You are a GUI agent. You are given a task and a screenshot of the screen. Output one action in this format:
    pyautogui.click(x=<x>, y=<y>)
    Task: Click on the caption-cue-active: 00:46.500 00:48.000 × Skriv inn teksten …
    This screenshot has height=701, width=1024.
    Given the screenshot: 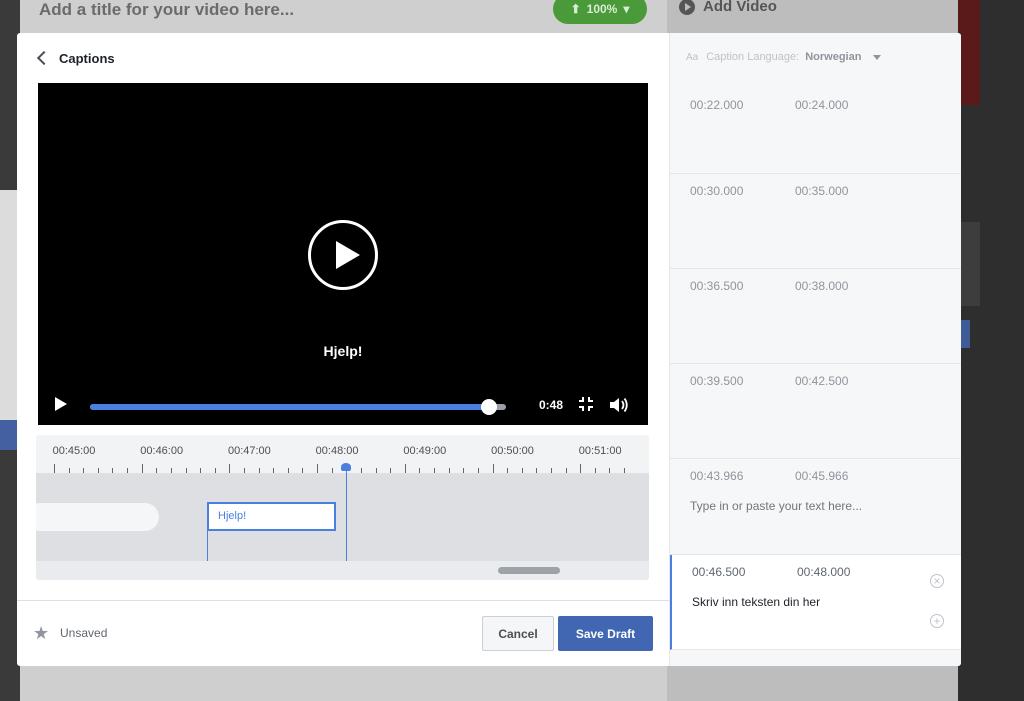 What is the action you would take?
    pyautogui.click(x=815, y=602)
    